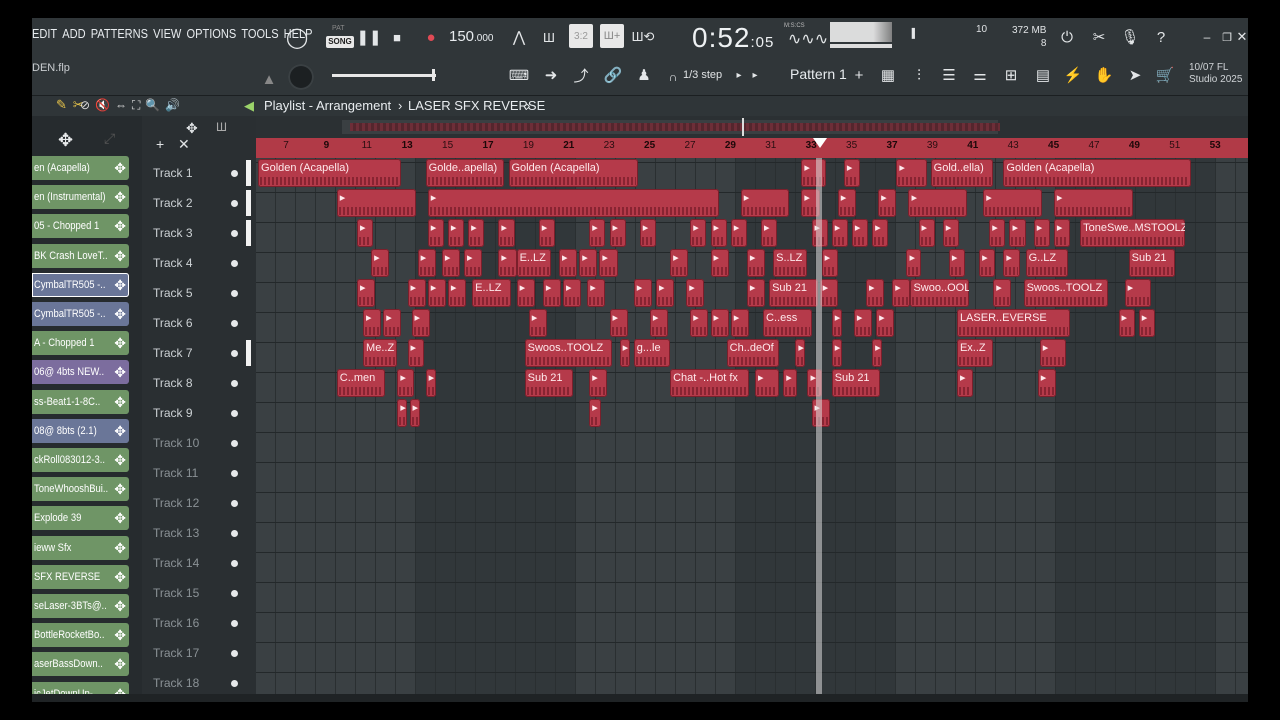 Image resolution: width=1280 pixels, height=720 pixels. Describe the element at coordinates (194, 263) in the screenshot. I see `track-header: Track 4` at that location.